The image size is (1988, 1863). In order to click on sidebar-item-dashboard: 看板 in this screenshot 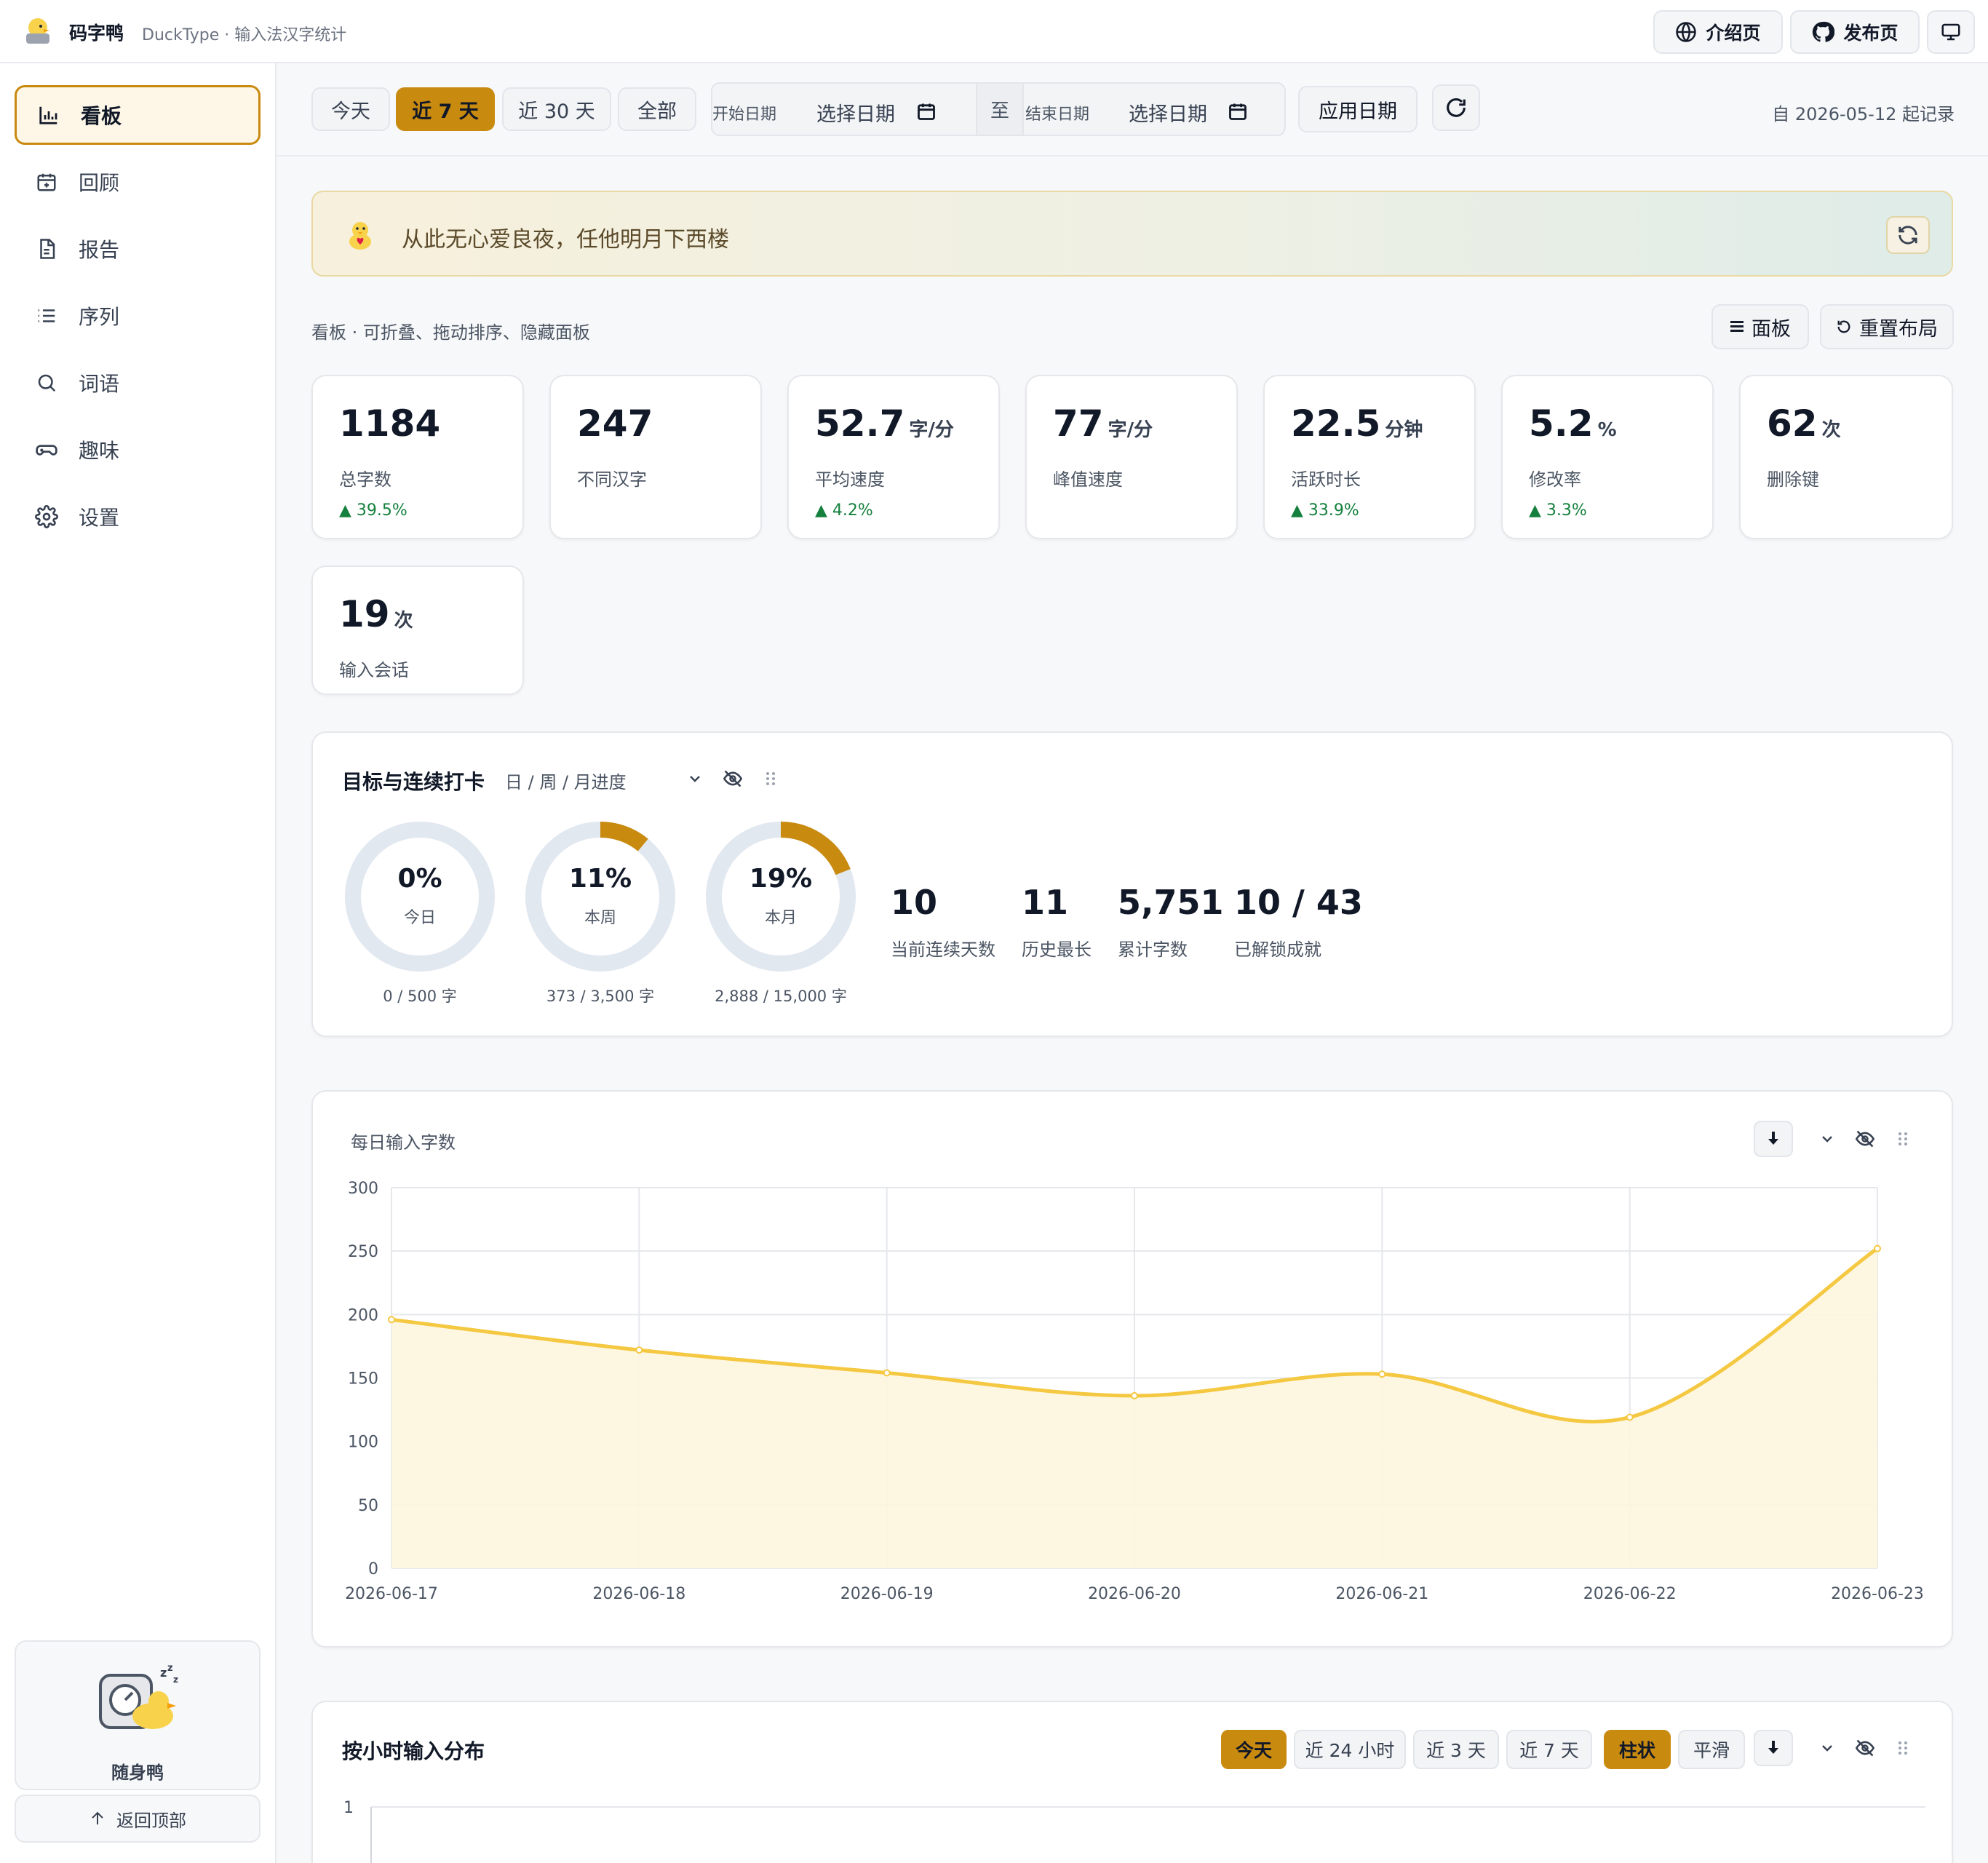, I will do `click(138, 115)`.